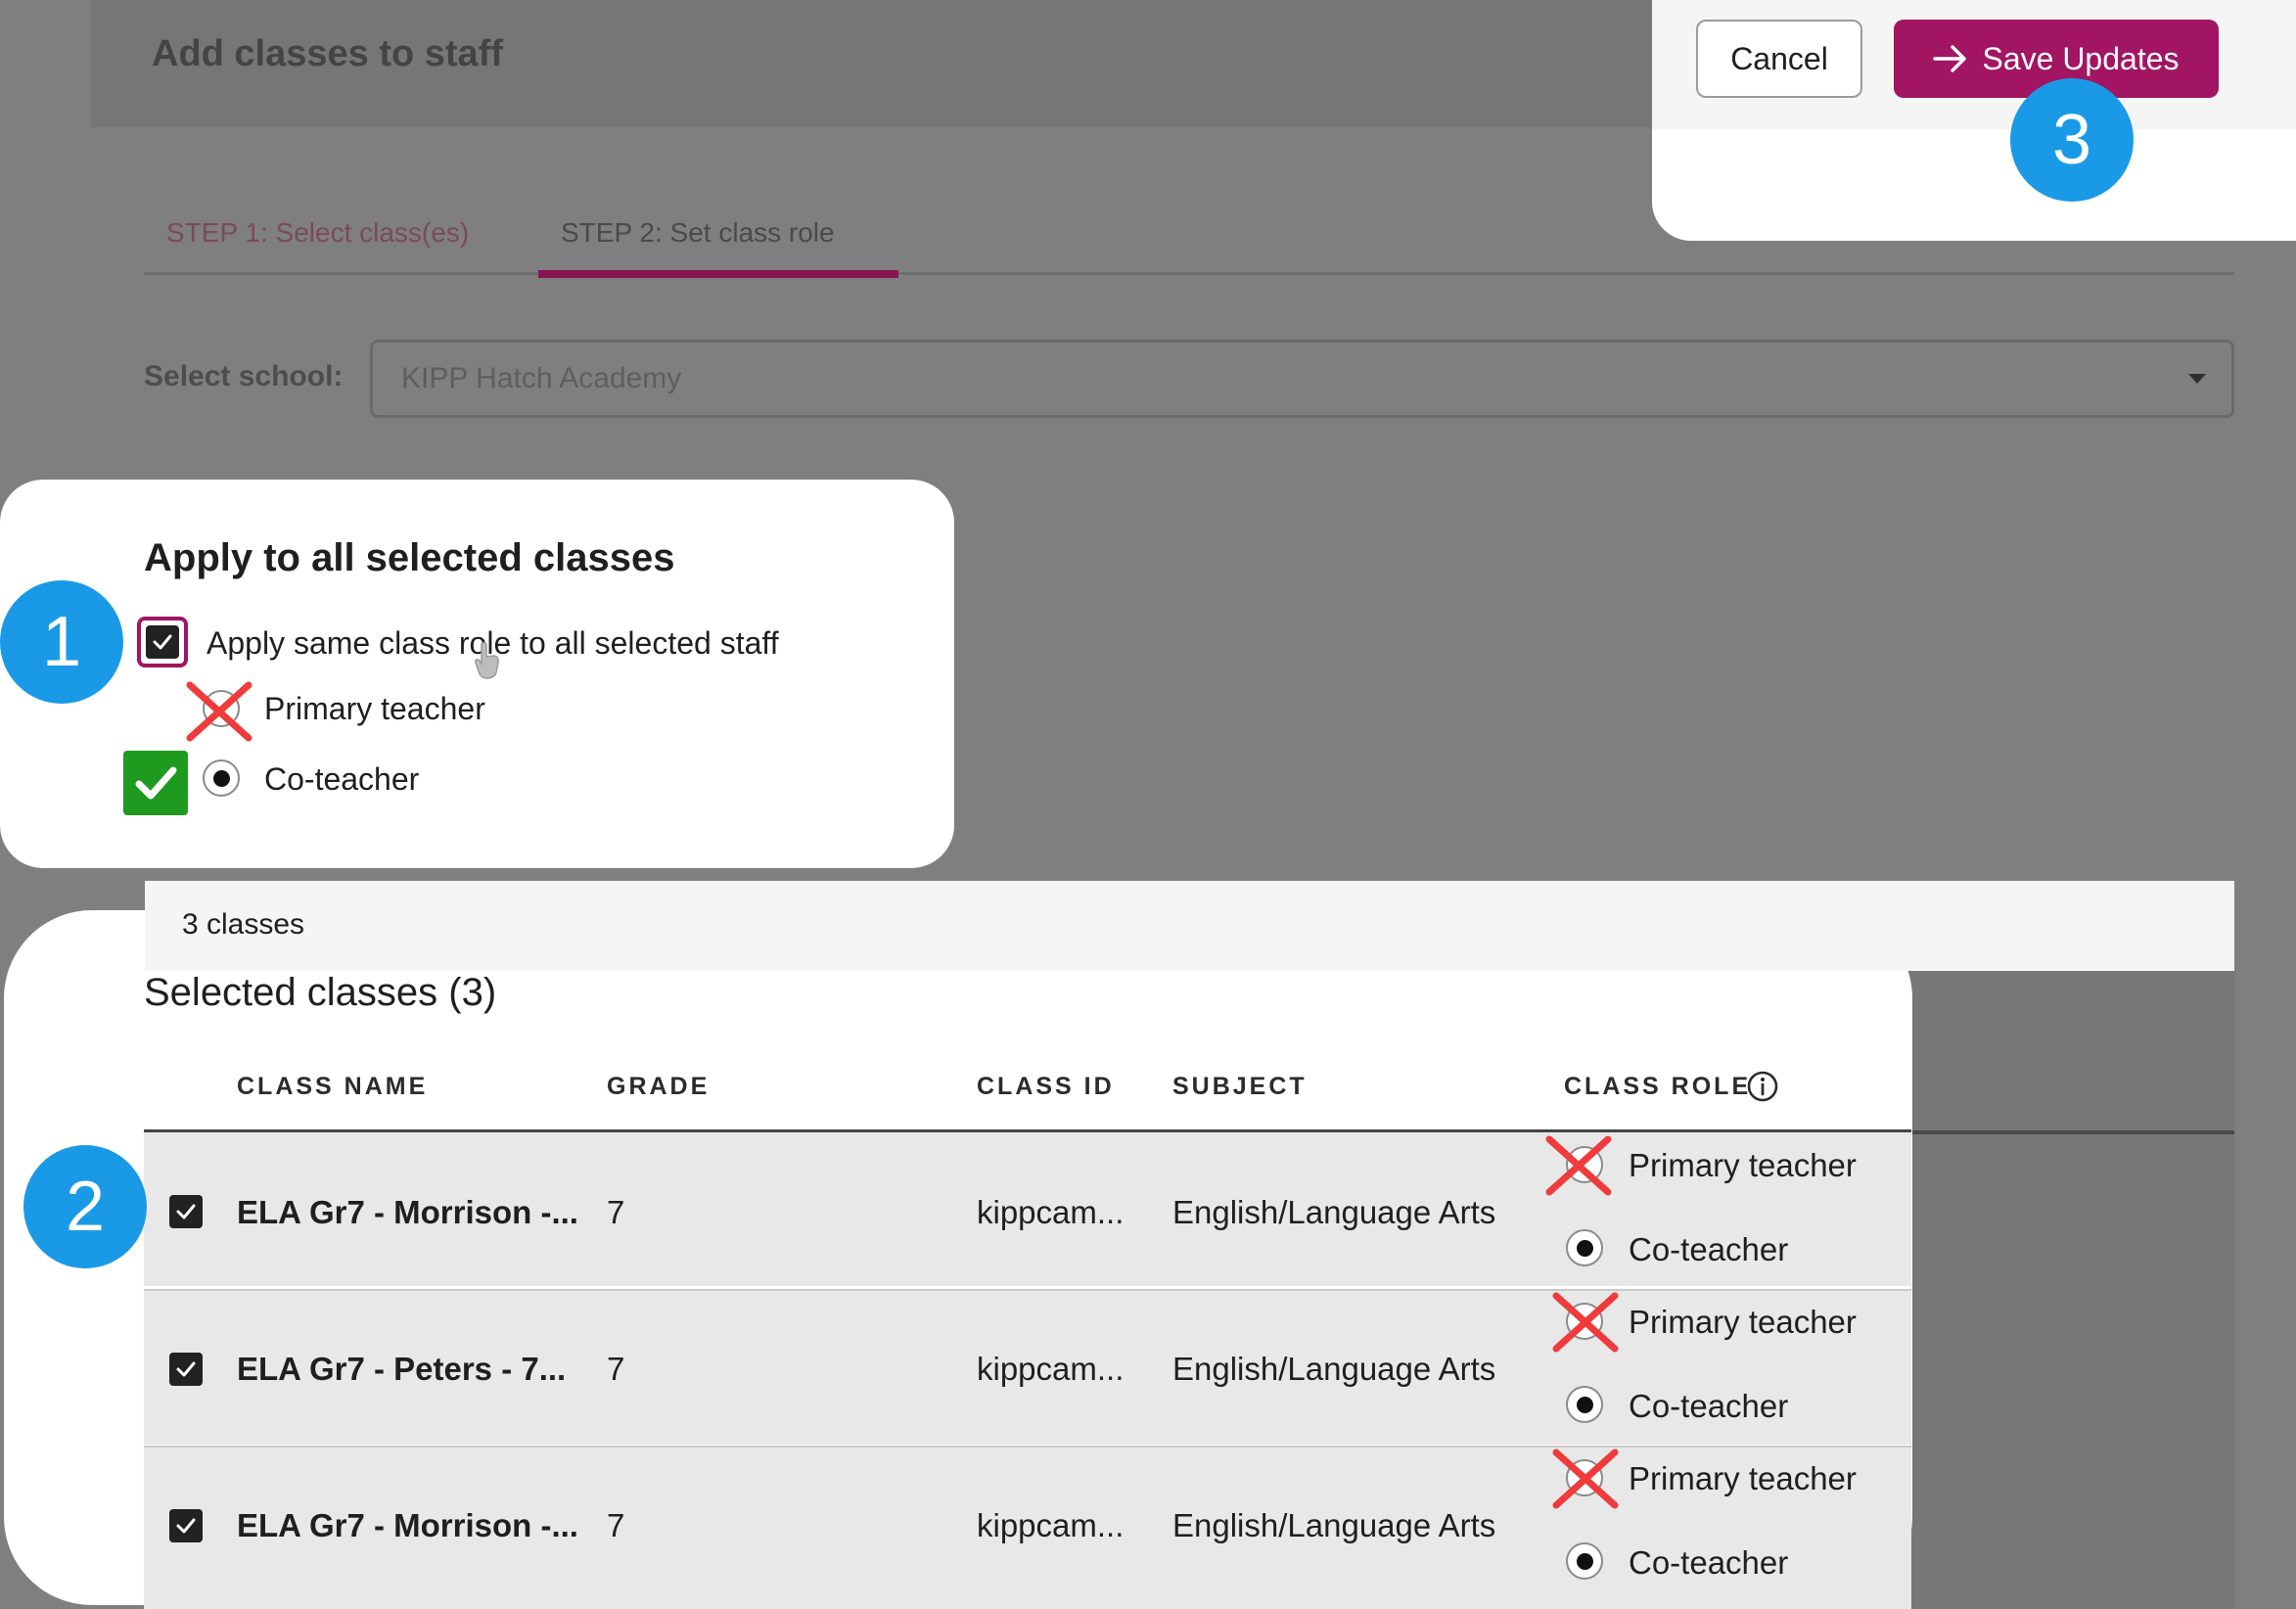 Image resolution: width=2296 pixels, height=1609 pixels. What do you see at coordinates (327, 54) in the screenshot?
I see `page-title: Add classes to staff` at bounding box center [327, 54].